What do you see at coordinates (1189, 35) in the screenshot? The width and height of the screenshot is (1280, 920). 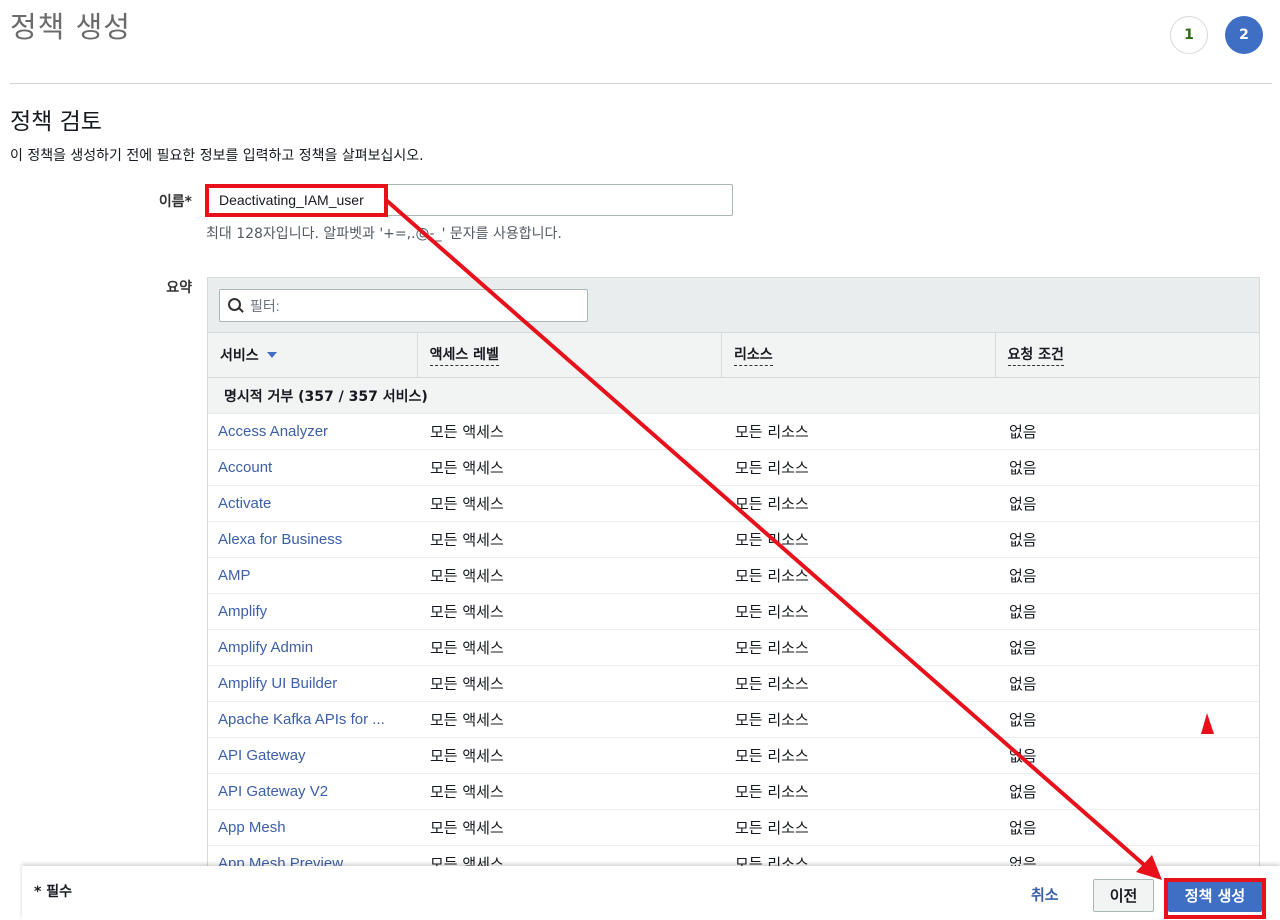 I see `step-indicator-1: 1` at bounding box center [1189, 35].